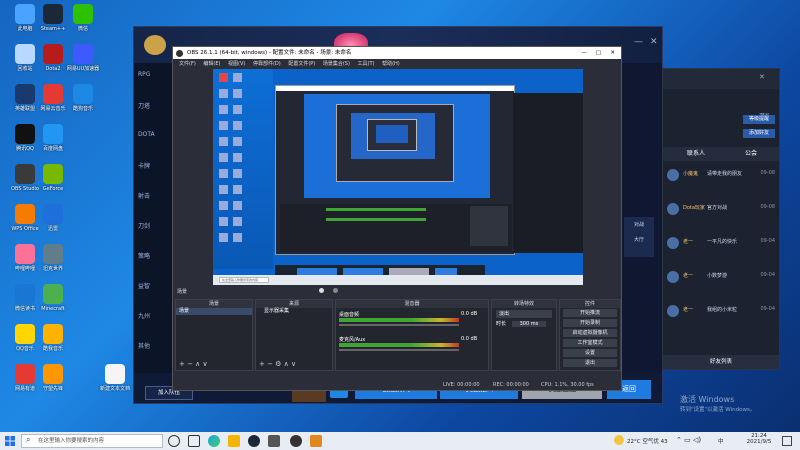 This screenshot has height=450, width=800. What do you see at coordinates (396, 228) in the screenshot?
I see `nested-docks` at bounding box center [396, 228].